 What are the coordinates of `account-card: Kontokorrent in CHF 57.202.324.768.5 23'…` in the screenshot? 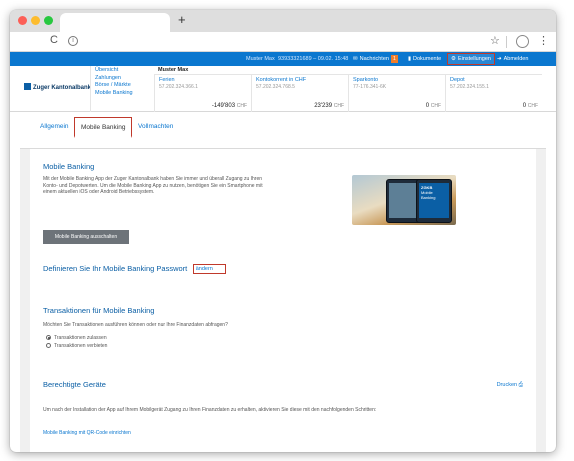 It's located at (299, 93).